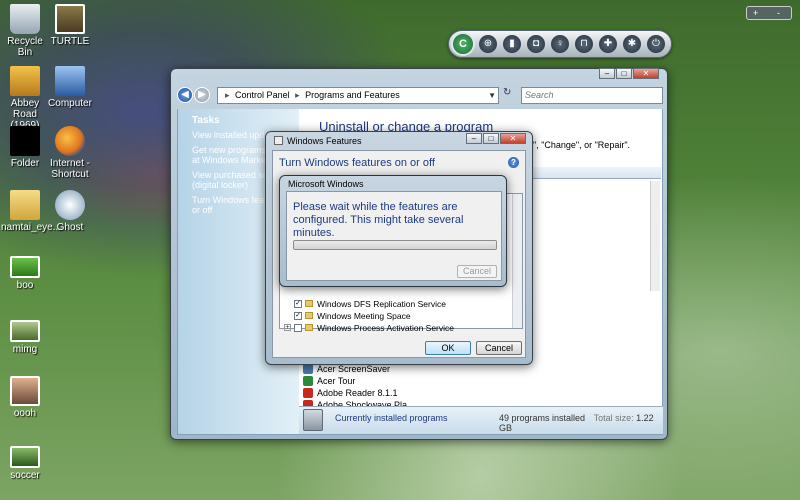 The width and height of the screenshot is (800, 500). I want to click on features-scrollbar, so click(517, 261).